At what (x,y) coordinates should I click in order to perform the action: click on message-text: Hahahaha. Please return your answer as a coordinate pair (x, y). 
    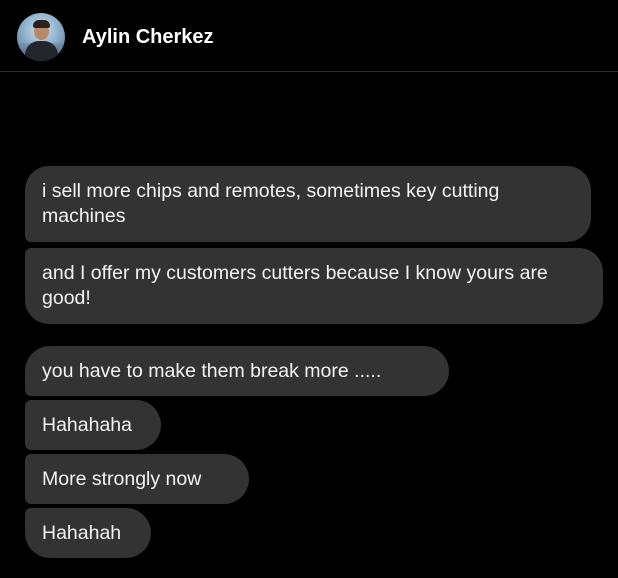
    Looking at the image, I should click on (87, 425).